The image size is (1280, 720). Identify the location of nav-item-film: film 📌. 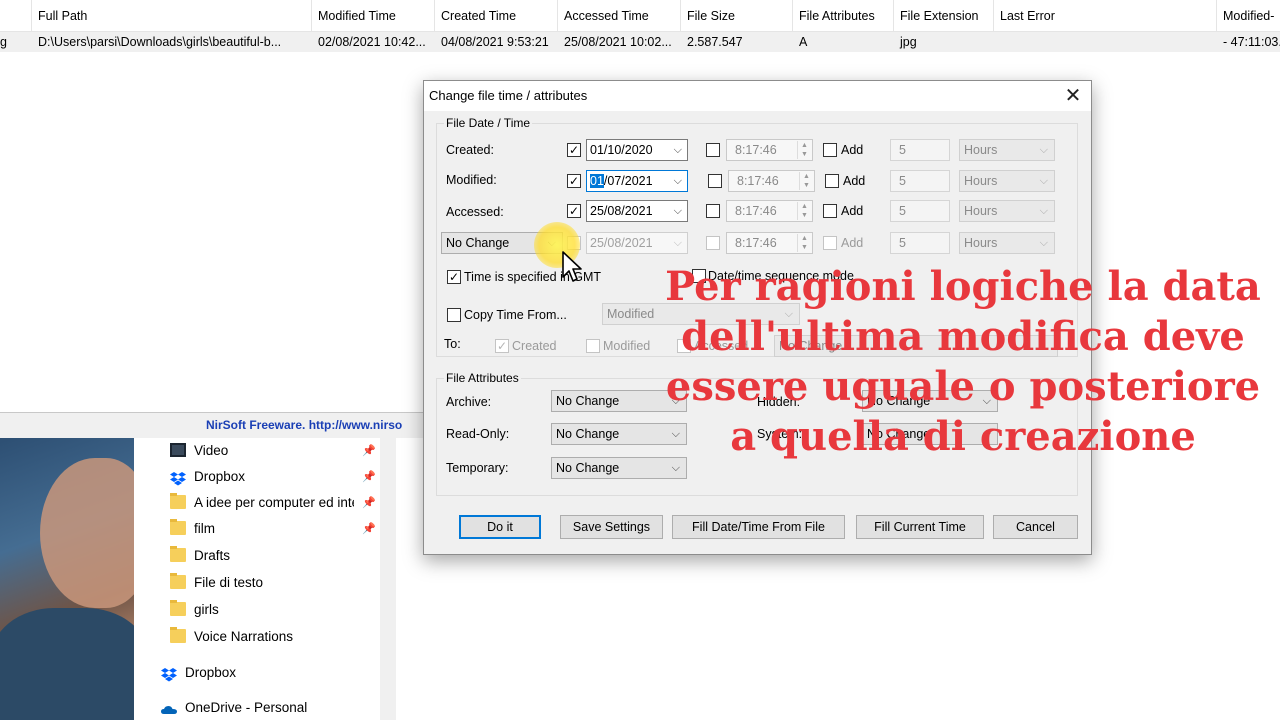
(273, 529).